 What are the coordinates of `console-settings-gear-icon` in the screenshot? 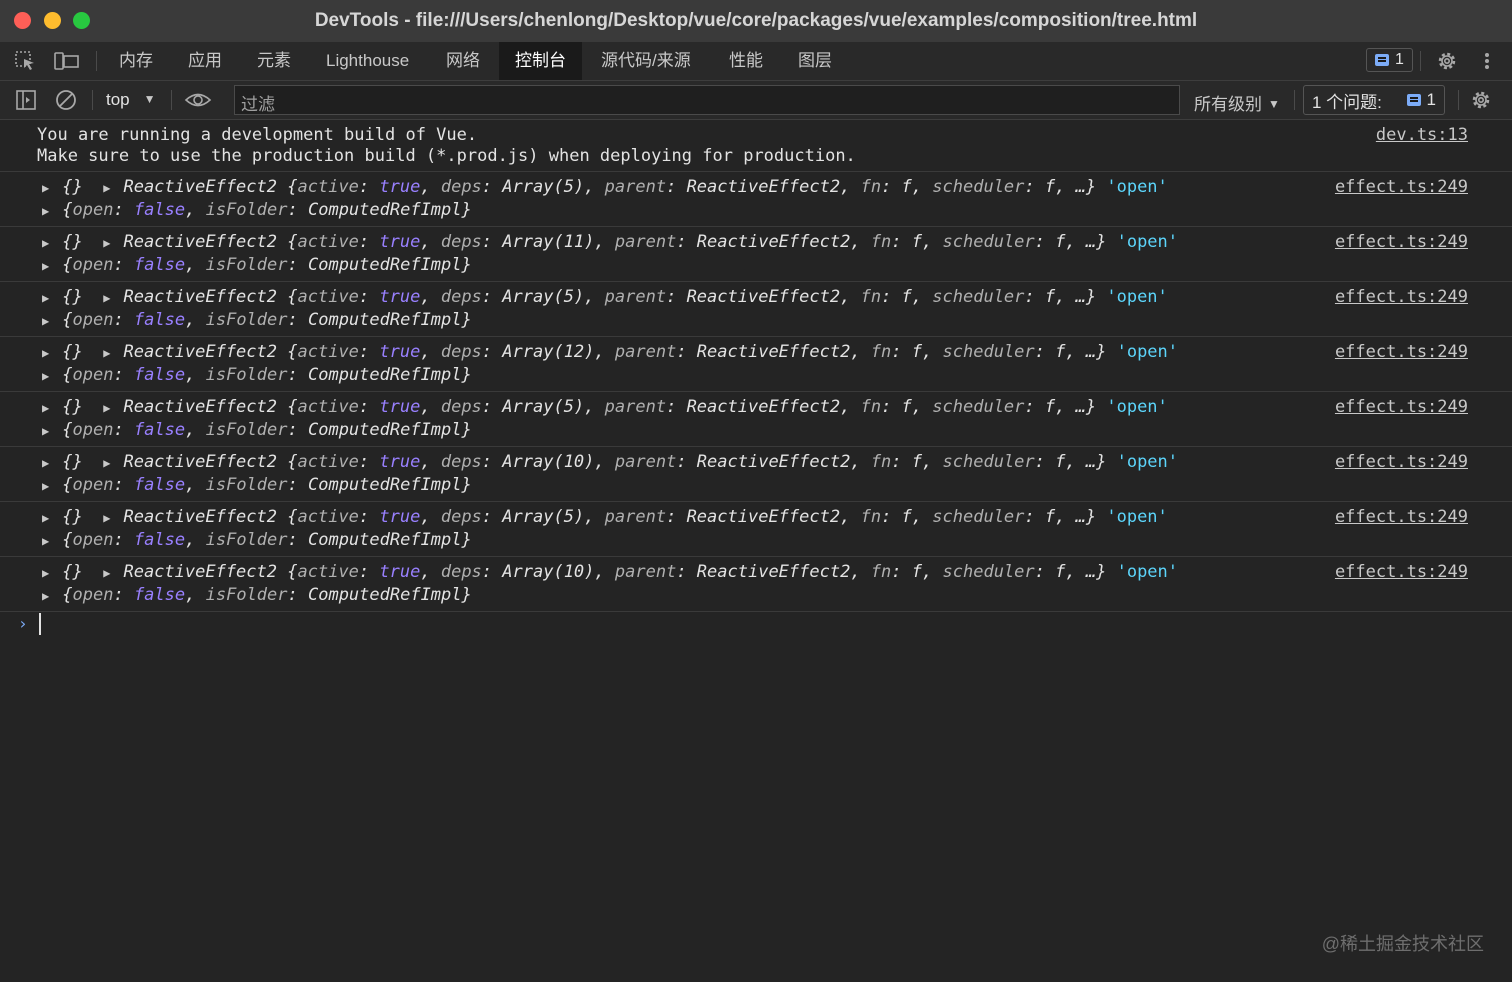 It's located at (1482, 100).